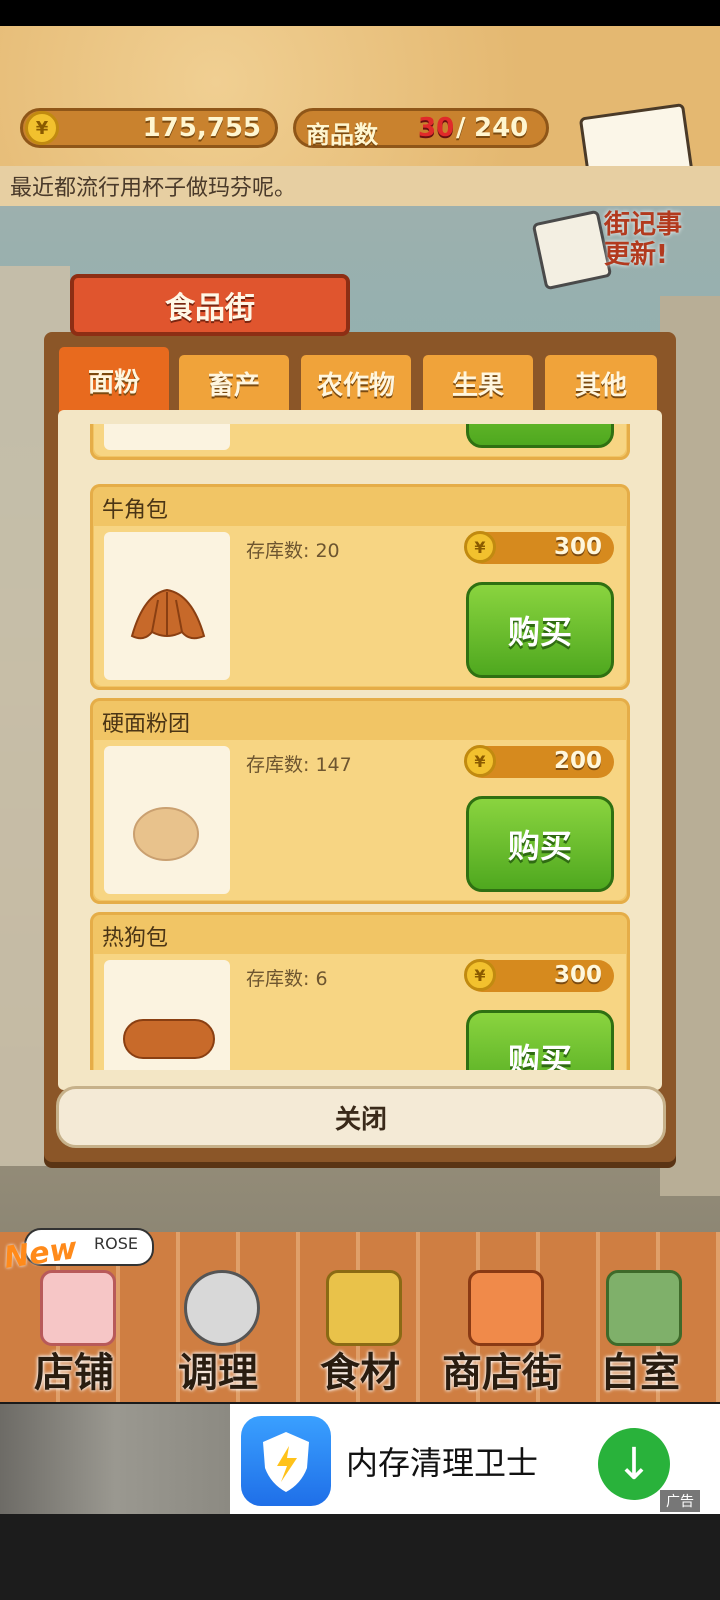 This screenshot has width=720, height=1600. I want to click on list-item: 牛角包 存库数: 20 ¥ 300 购买, so click(360, 587).